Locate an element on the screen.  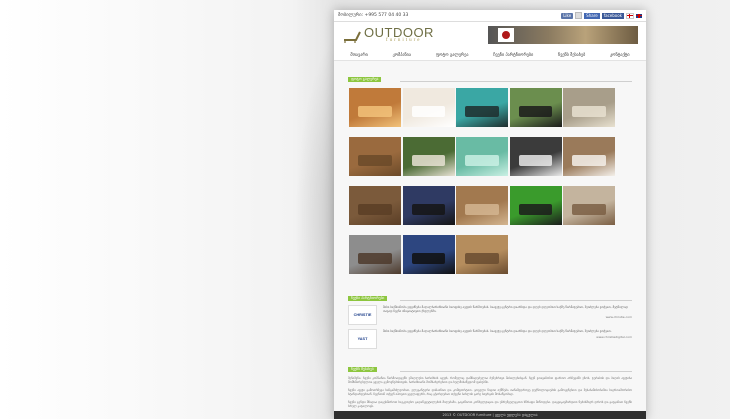
gallery-photo-green-lawn-set is located at coordinates (535, 205).